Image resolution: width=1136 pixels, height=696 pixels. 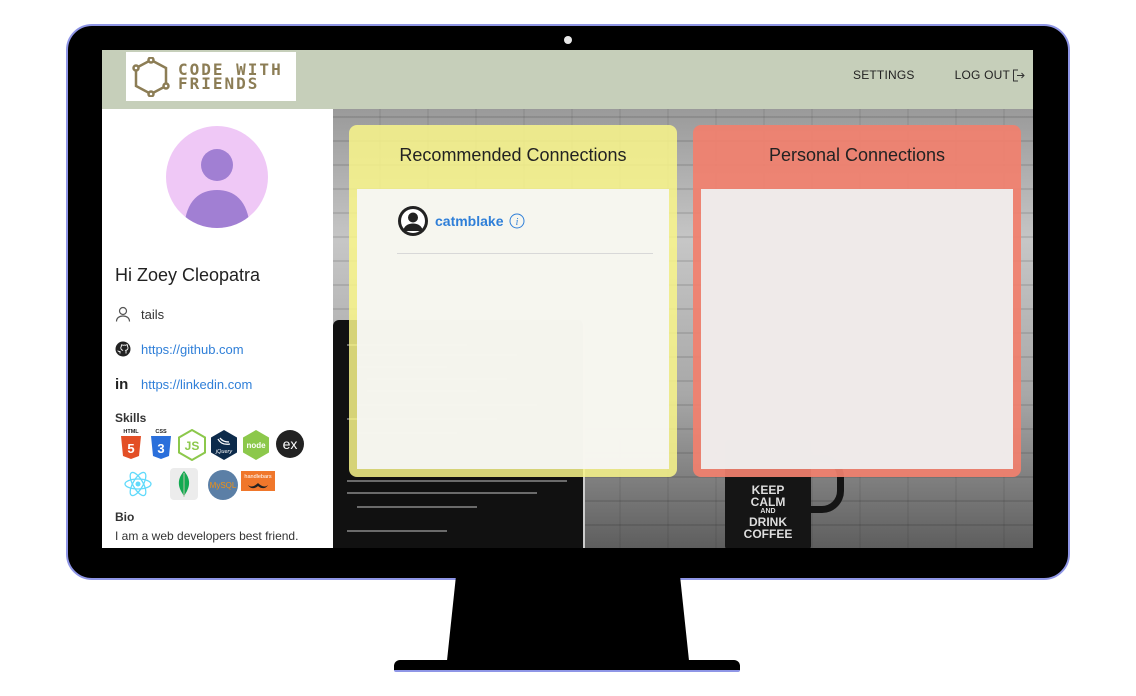 I want to click on info-icon: i, so click(x=517, y=221).